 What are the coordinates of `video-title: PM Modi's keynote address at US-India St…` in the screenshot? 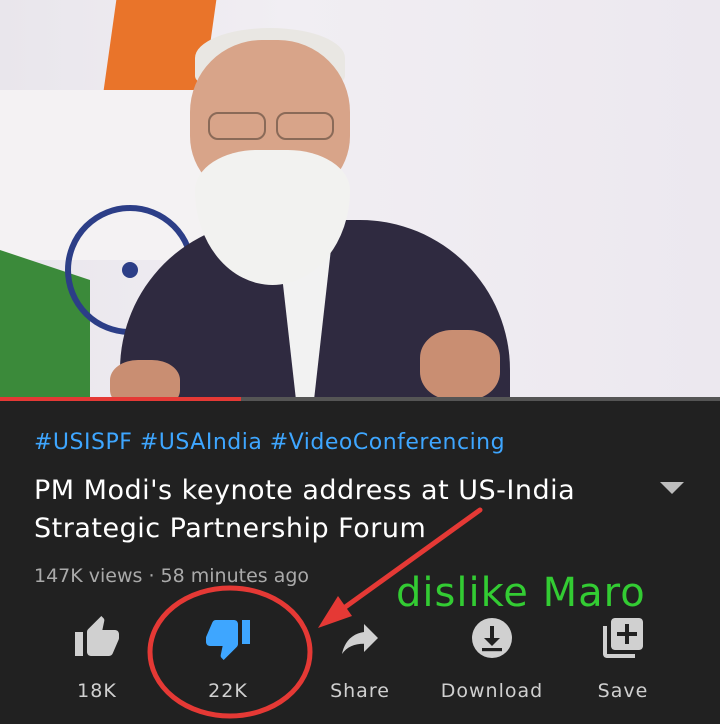 It's located at (334, 510).